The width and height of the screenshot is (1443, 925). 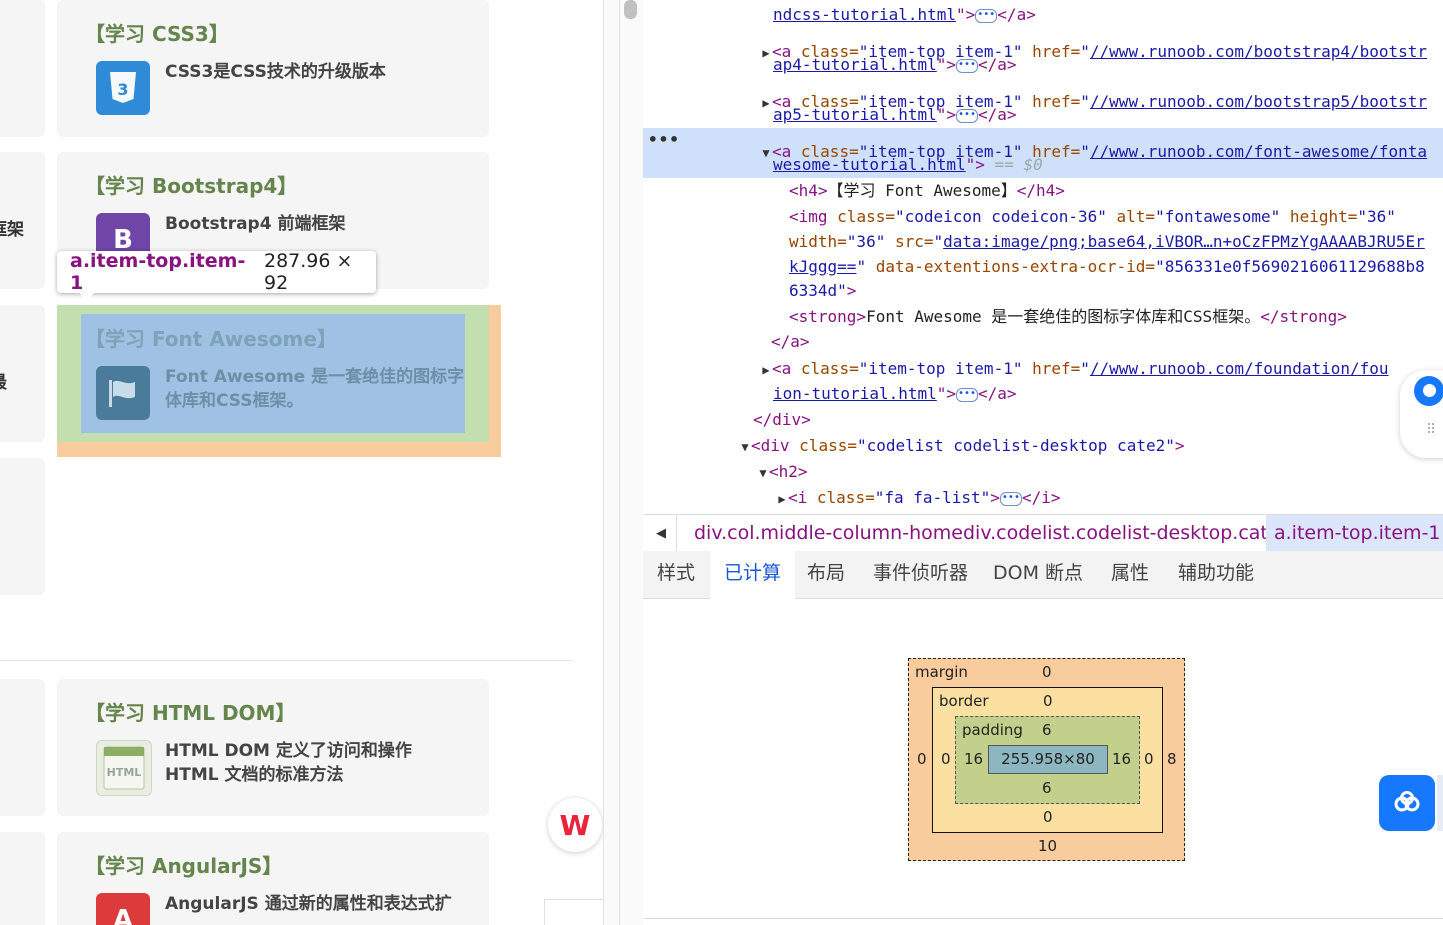 I want to click on page-scrollbar, so click(x=623, y=462).